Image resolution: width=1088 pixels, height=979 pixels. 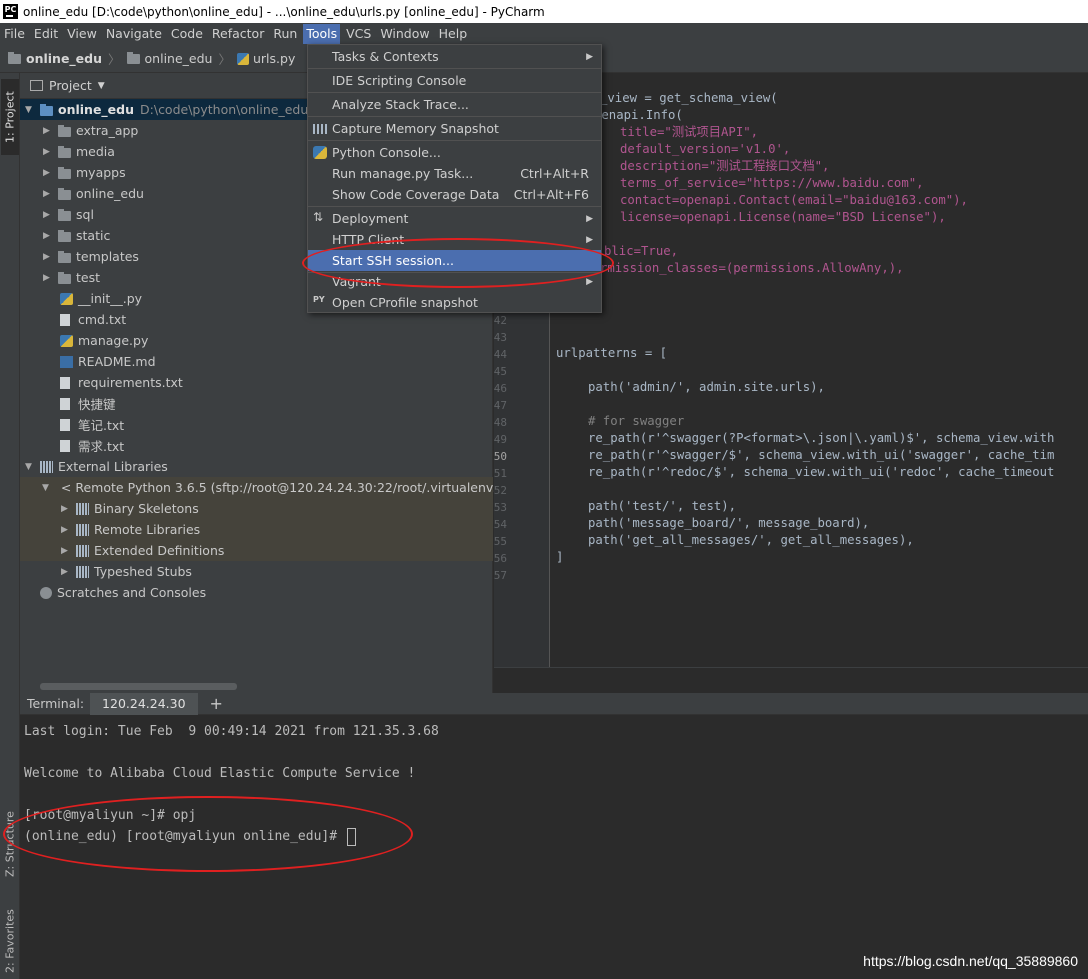 What do you see at coordinates (454, 302) in the screenshot?
I see `menu-item-open-cprofile-snapshot: PY Open CProfile snapshot` at bounding box center [454, 302].